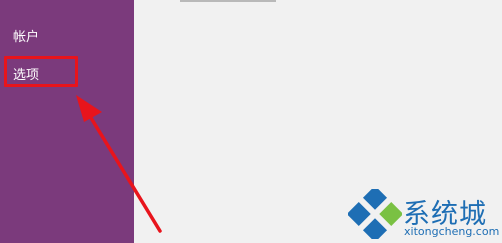 The image size is (502, 243). What do you see at coordinates (424, 213) in the screenshot?
I see `watermark: 系统城 xitongcheng.com` at bounding box center [424, 213].